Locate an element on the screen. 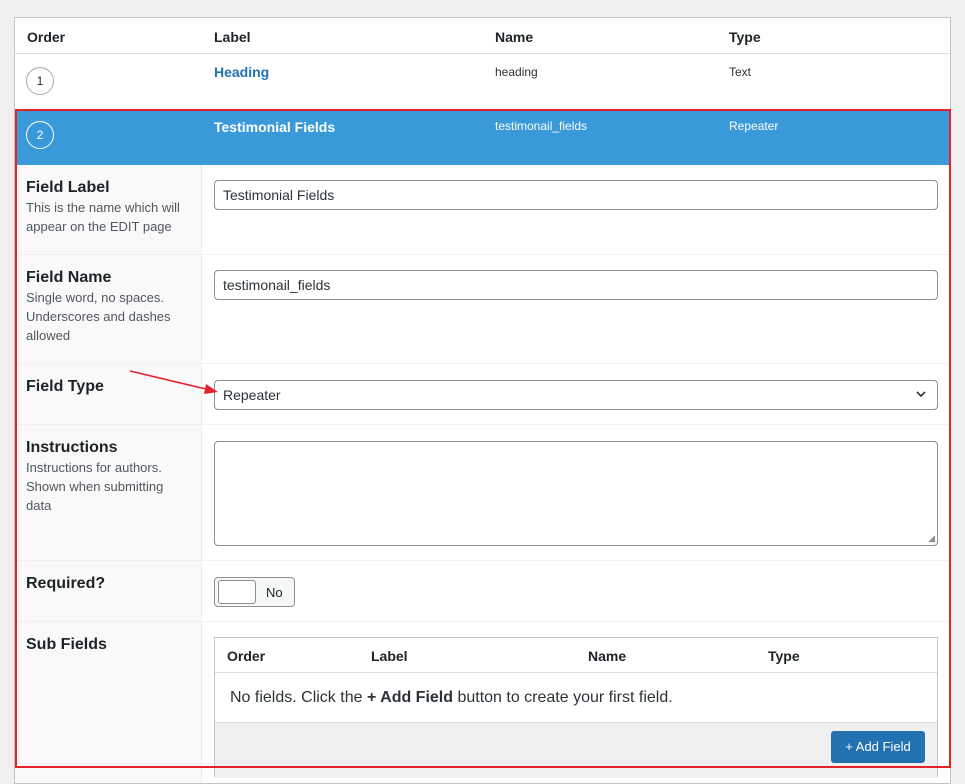 The width and height of the screenshot is (965, 784). add-field-button: + Add Field is located at coordinates (878, 747).